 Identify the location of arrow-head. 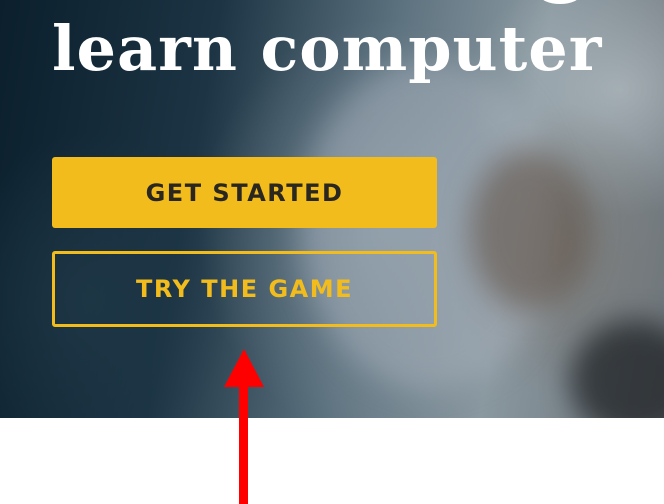
(244, 368).